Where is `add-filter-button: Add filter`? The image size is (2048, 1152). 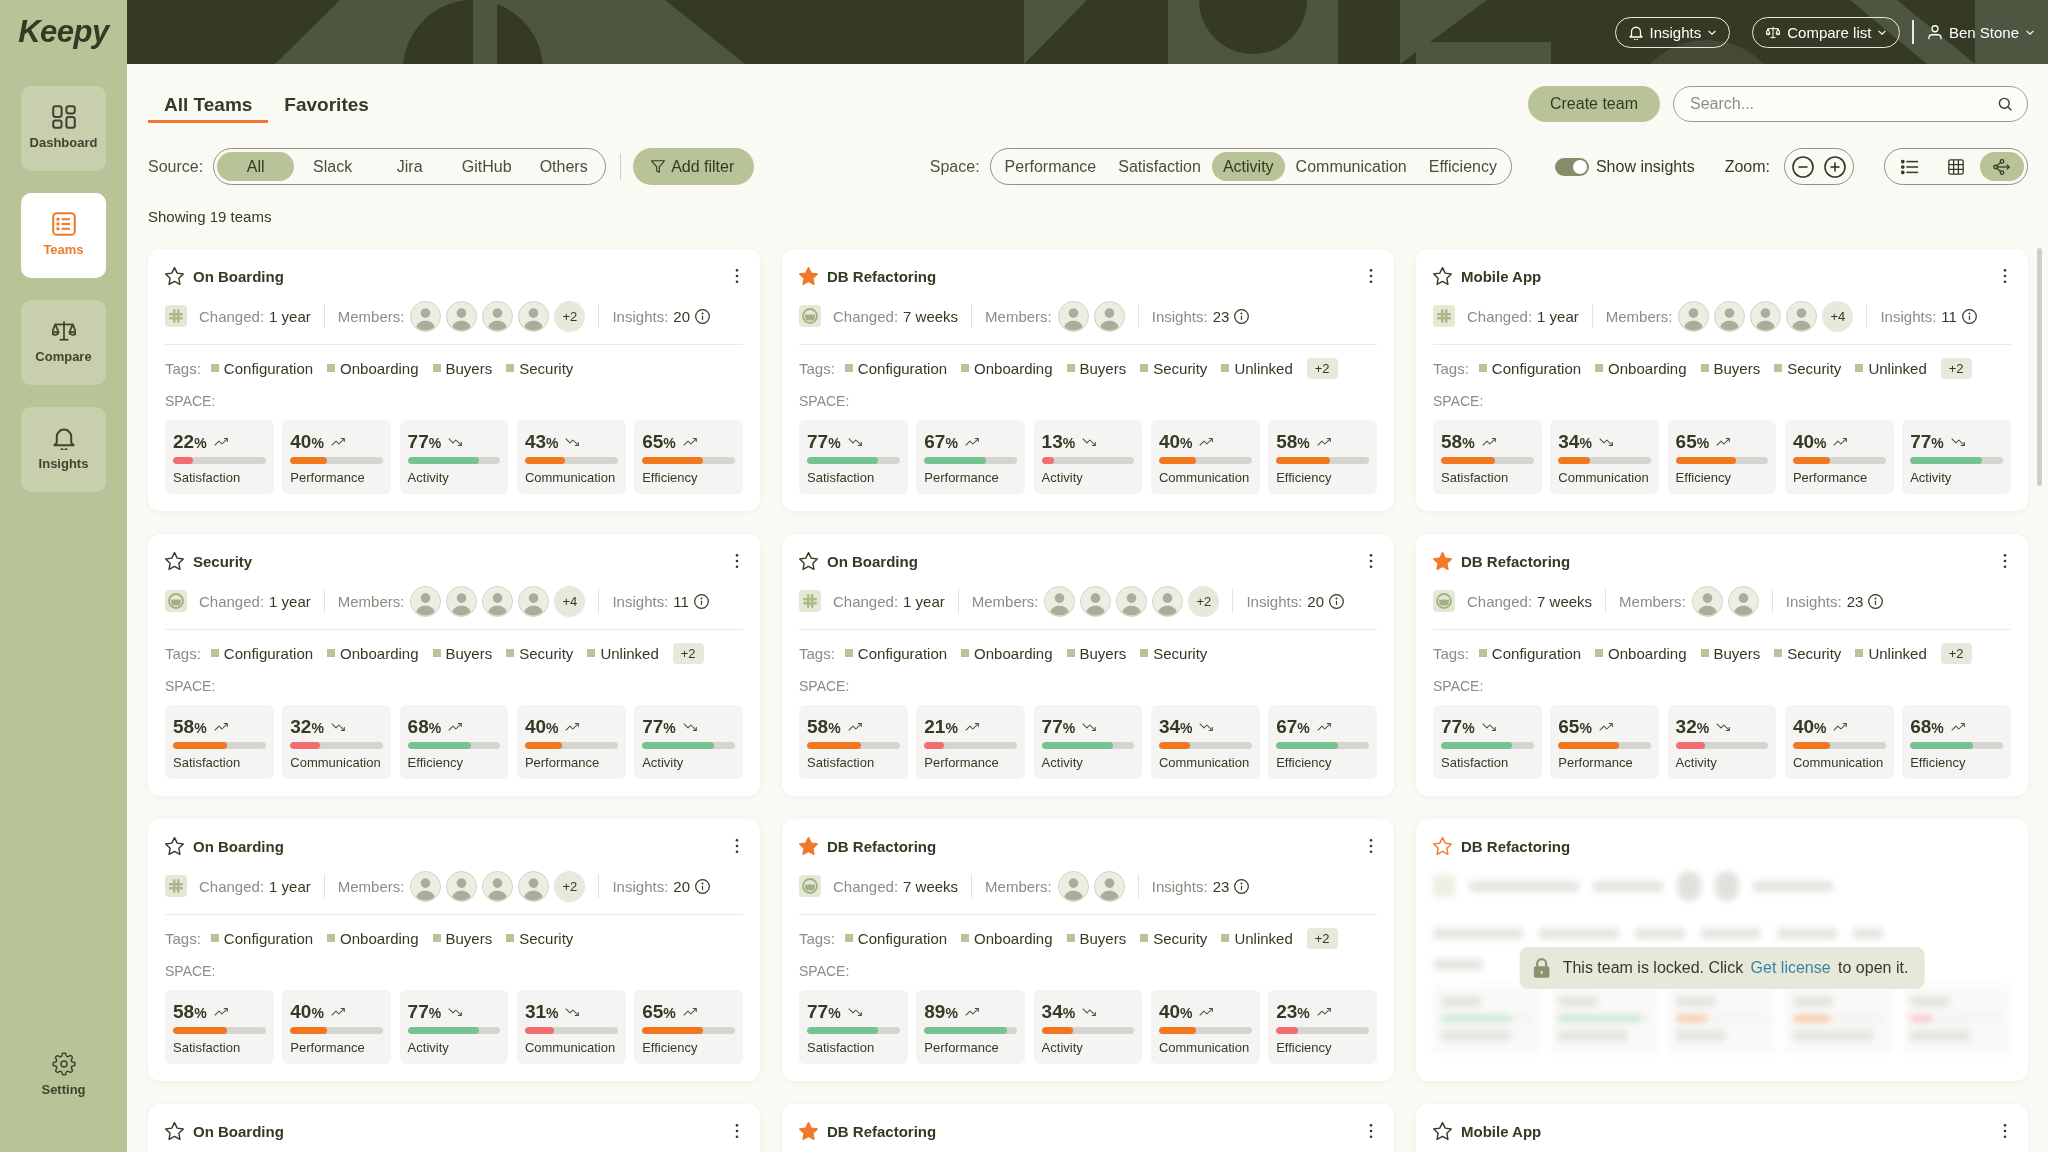 add-filter-button: Add filter is located at coordinates (694, 166).